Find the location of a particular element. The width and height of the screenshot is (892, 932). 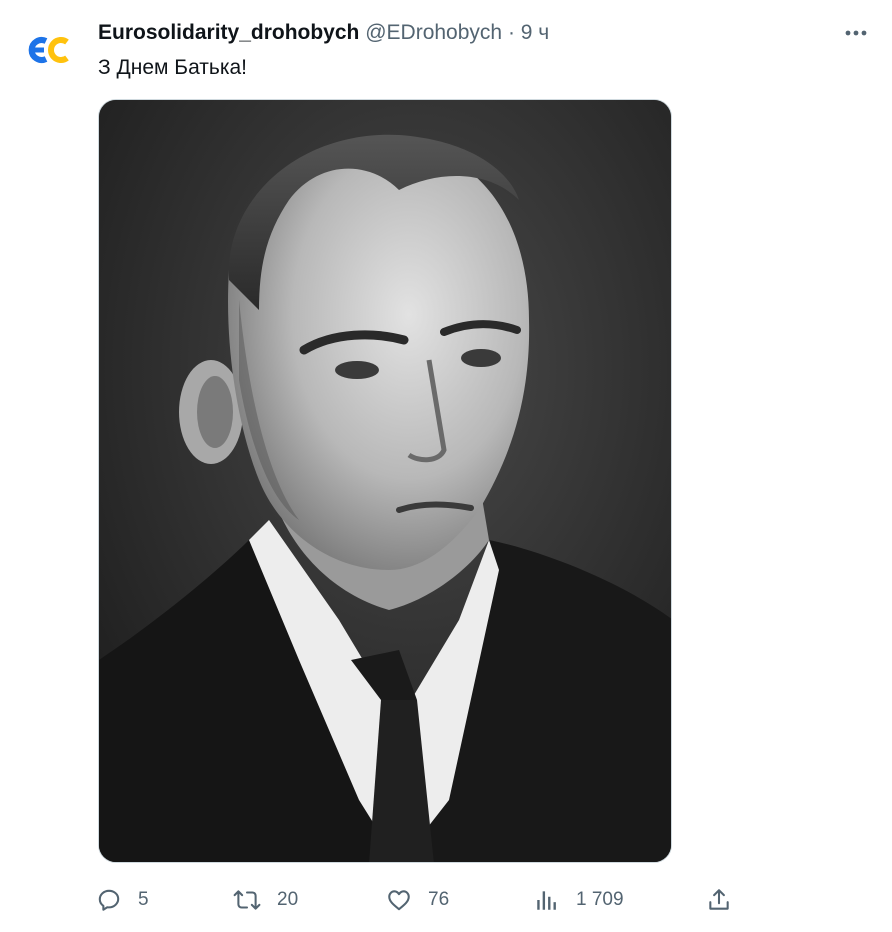

user-handle: @EDrohobych is located at coordinates (433, 32).